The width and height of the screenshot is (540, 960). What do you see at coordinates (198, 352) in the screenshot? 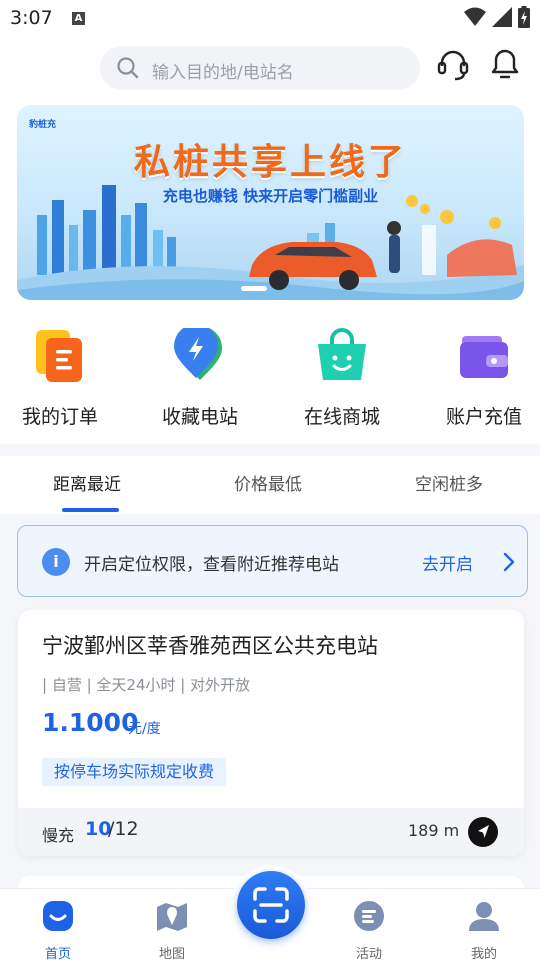
I see `favorite-station-icon` at bounding box center [198, 352].